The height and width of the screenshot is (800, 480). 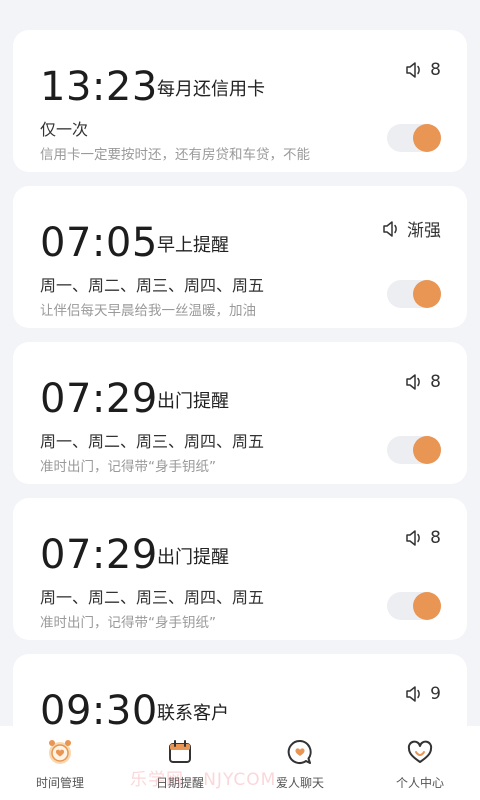 What do you see at coordinates (148, 311) in the screenshot?
I see `alarm-note: 让伴侣每天早晨给我一丝温暖，加油` at bounding box center [148, 311].